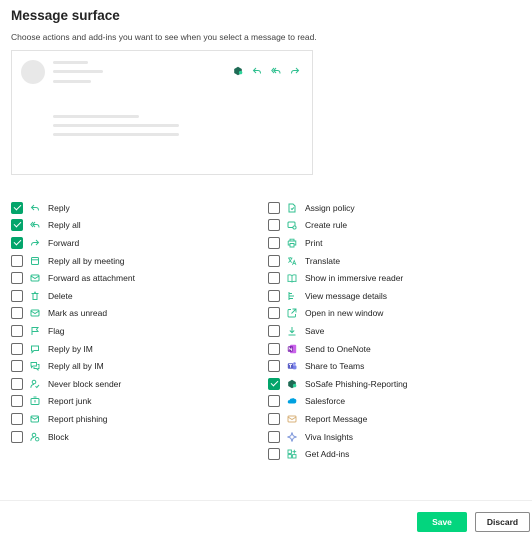  I want to click on option-label: Never block sender, so click(85, 383).